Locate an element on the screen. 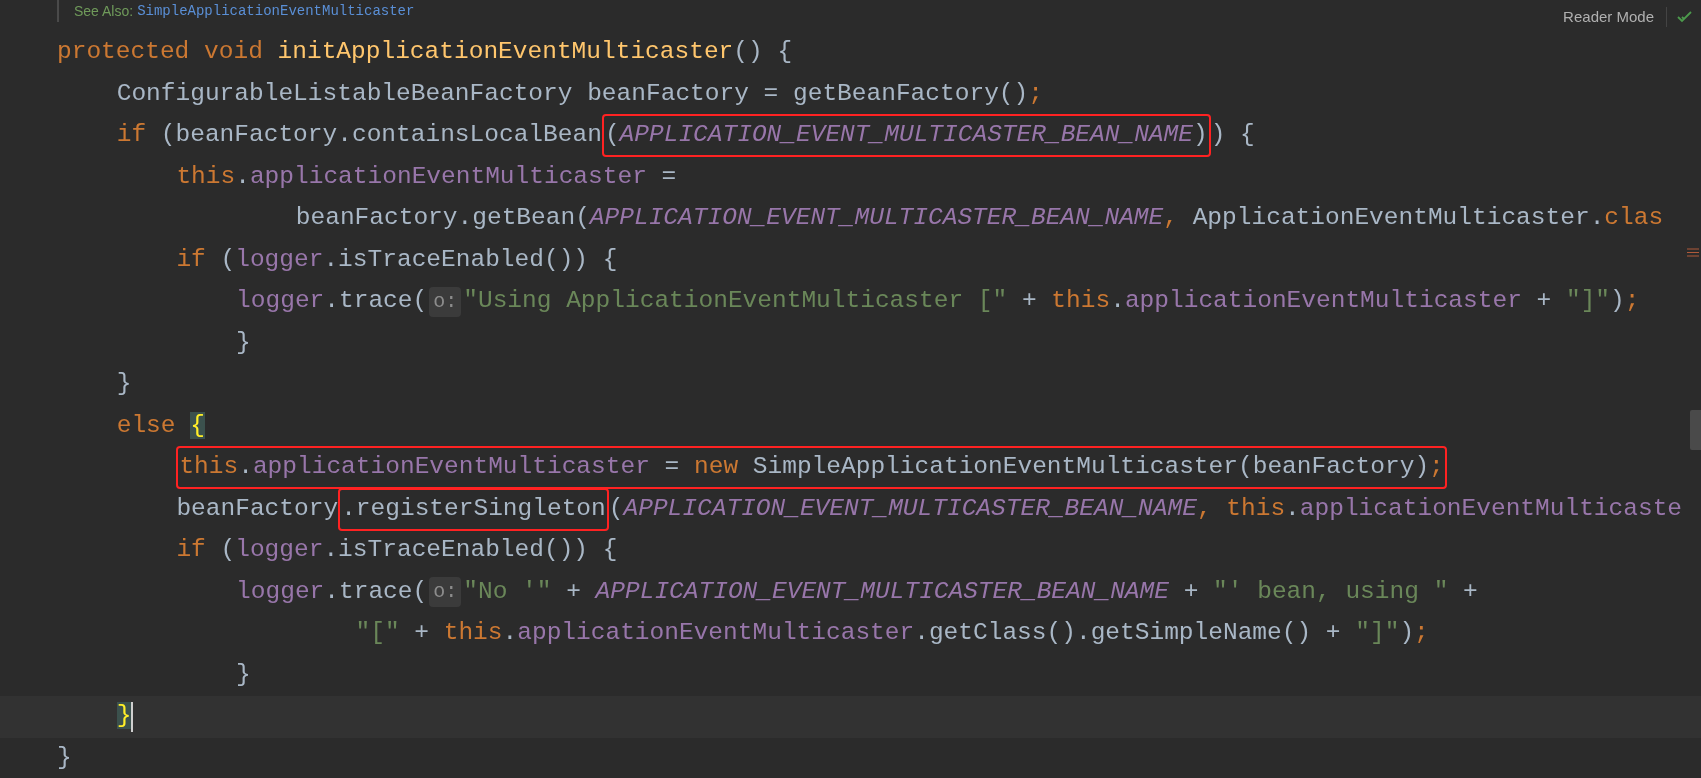  doc-label: See Also: is located at coordinates (104, 11).